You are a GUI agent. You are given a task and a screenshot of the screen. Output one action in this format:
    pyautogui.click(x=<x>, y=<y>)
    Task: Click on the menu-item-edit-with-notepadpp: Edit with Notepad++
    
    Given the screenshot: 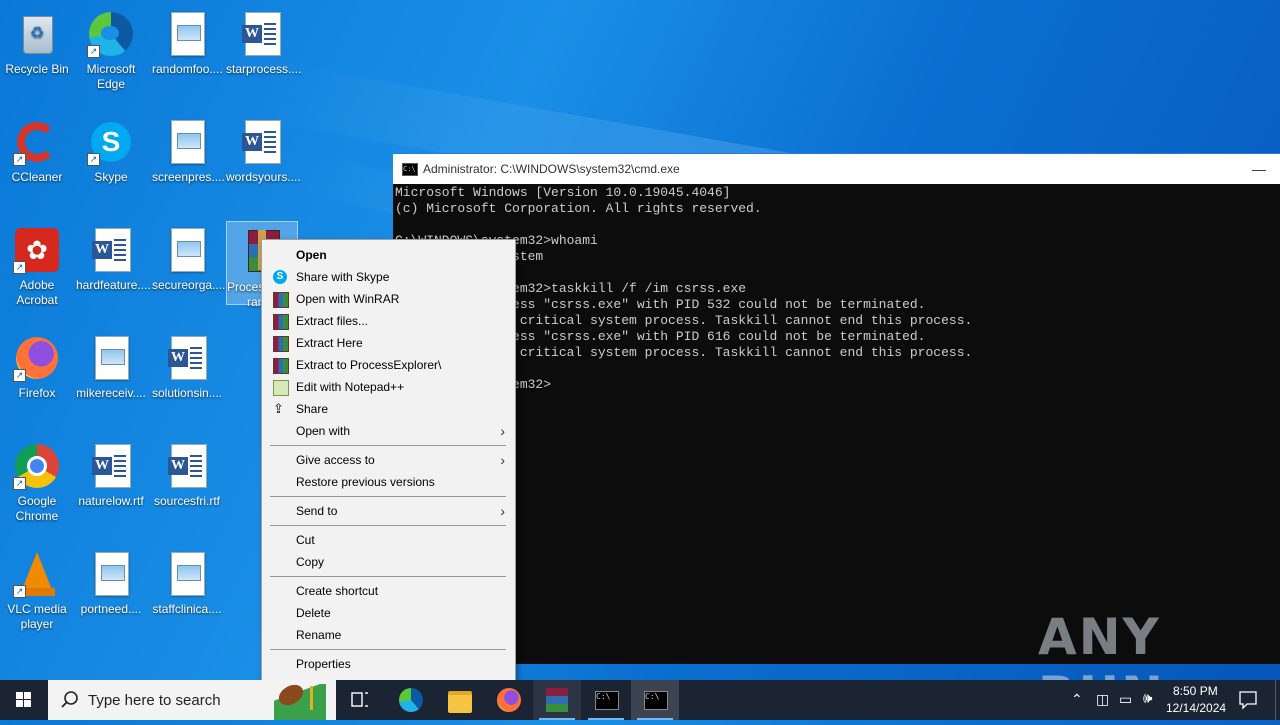 What is the action you would take?
    pyautogui.click(x=388, y=387)
    